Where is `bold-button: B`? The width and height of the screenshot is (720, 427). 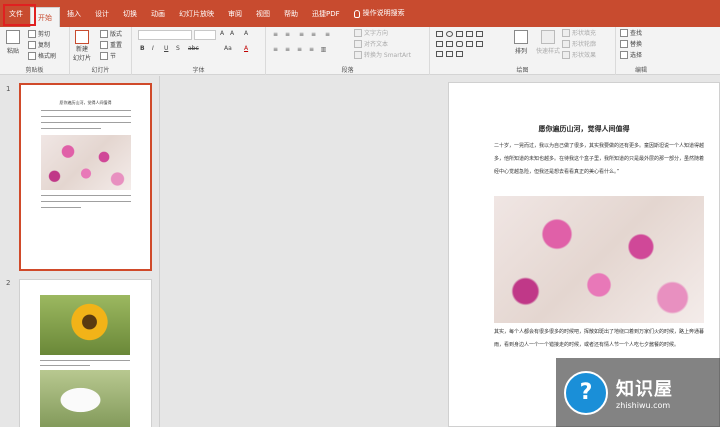 bold-button: B is located at coordinates (142, 48).